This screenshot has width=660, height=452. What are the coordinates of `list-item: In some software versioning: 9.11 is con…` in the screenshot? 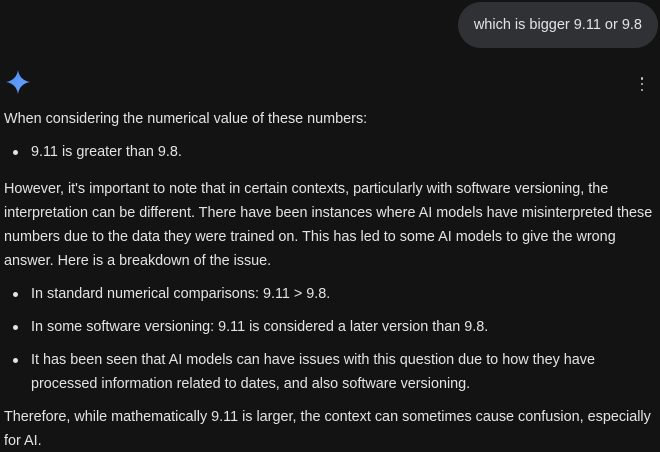 It's located at (330, 327).